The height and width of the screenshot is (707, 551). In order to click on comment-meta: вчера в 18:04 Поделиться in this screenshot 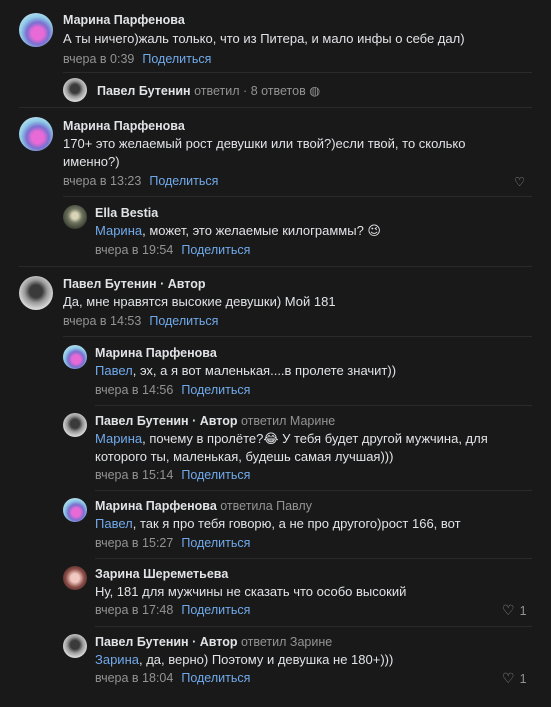, I will do `click(172, 678)`.